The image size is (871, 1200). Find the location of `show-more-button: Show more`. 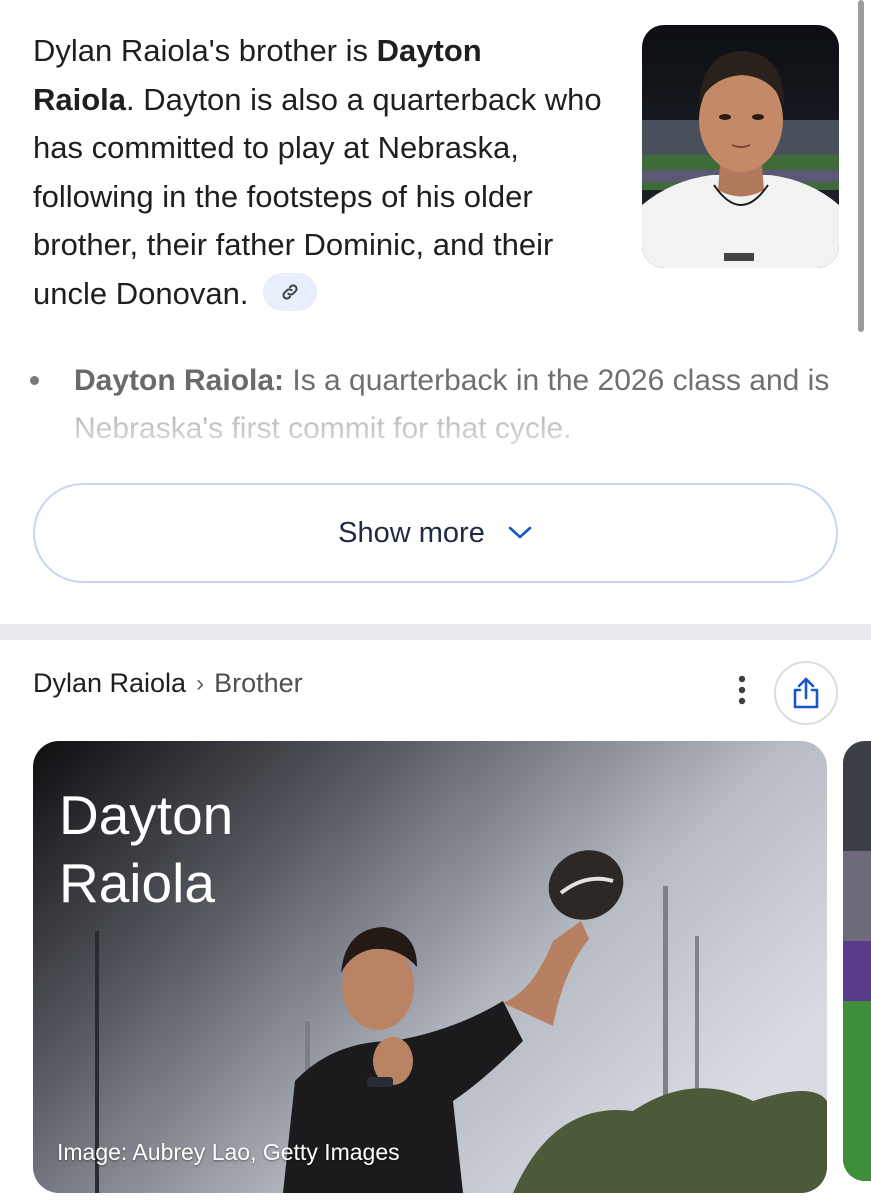

show-more-button: Show more is located at coordinates (435, 533).